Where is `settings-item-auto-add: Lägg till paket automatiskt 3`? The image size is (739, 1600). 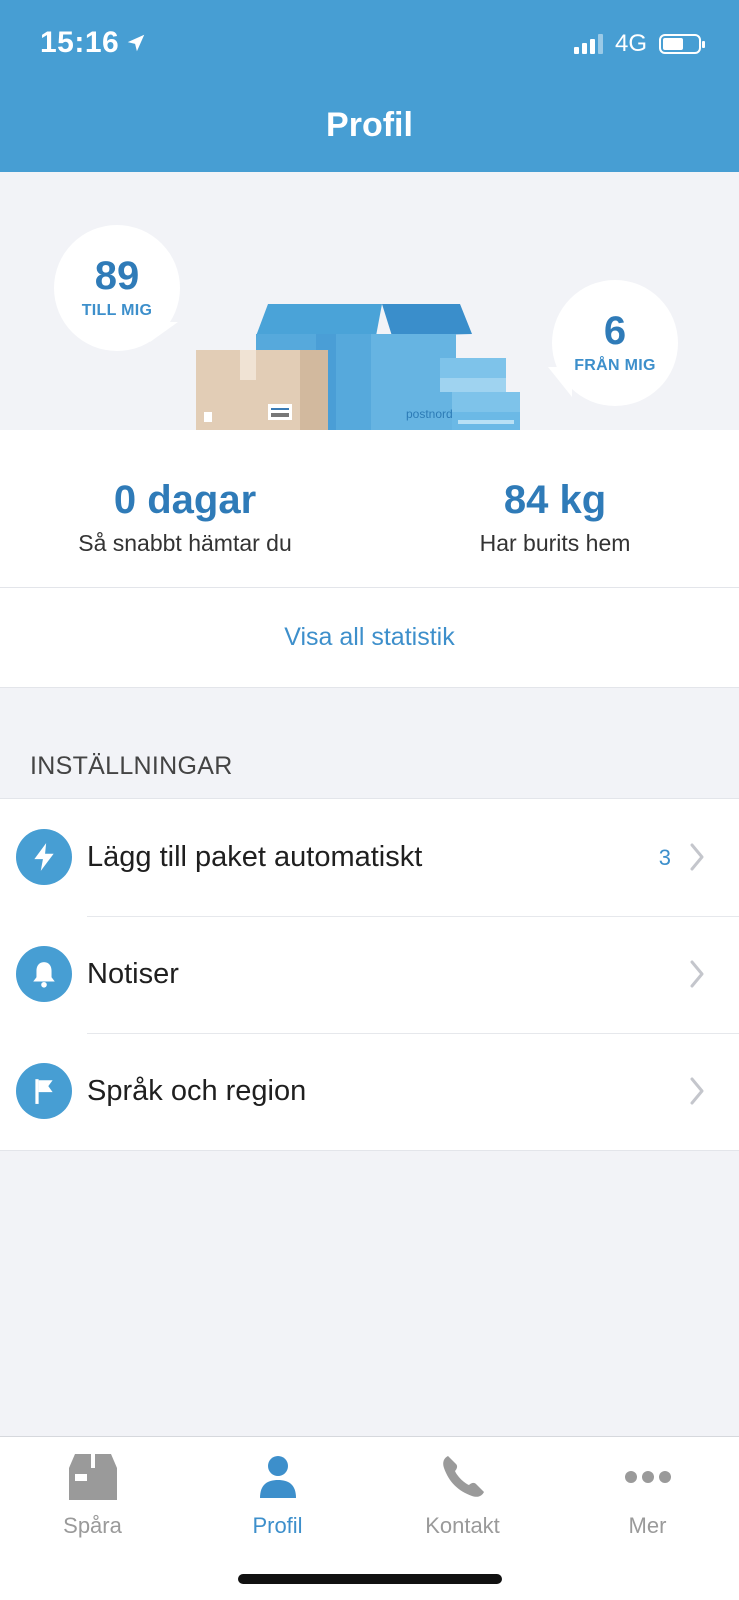 settings-item-auto-add: Lägg till paket automatiskt 3 is located at coordinates (369, 857).